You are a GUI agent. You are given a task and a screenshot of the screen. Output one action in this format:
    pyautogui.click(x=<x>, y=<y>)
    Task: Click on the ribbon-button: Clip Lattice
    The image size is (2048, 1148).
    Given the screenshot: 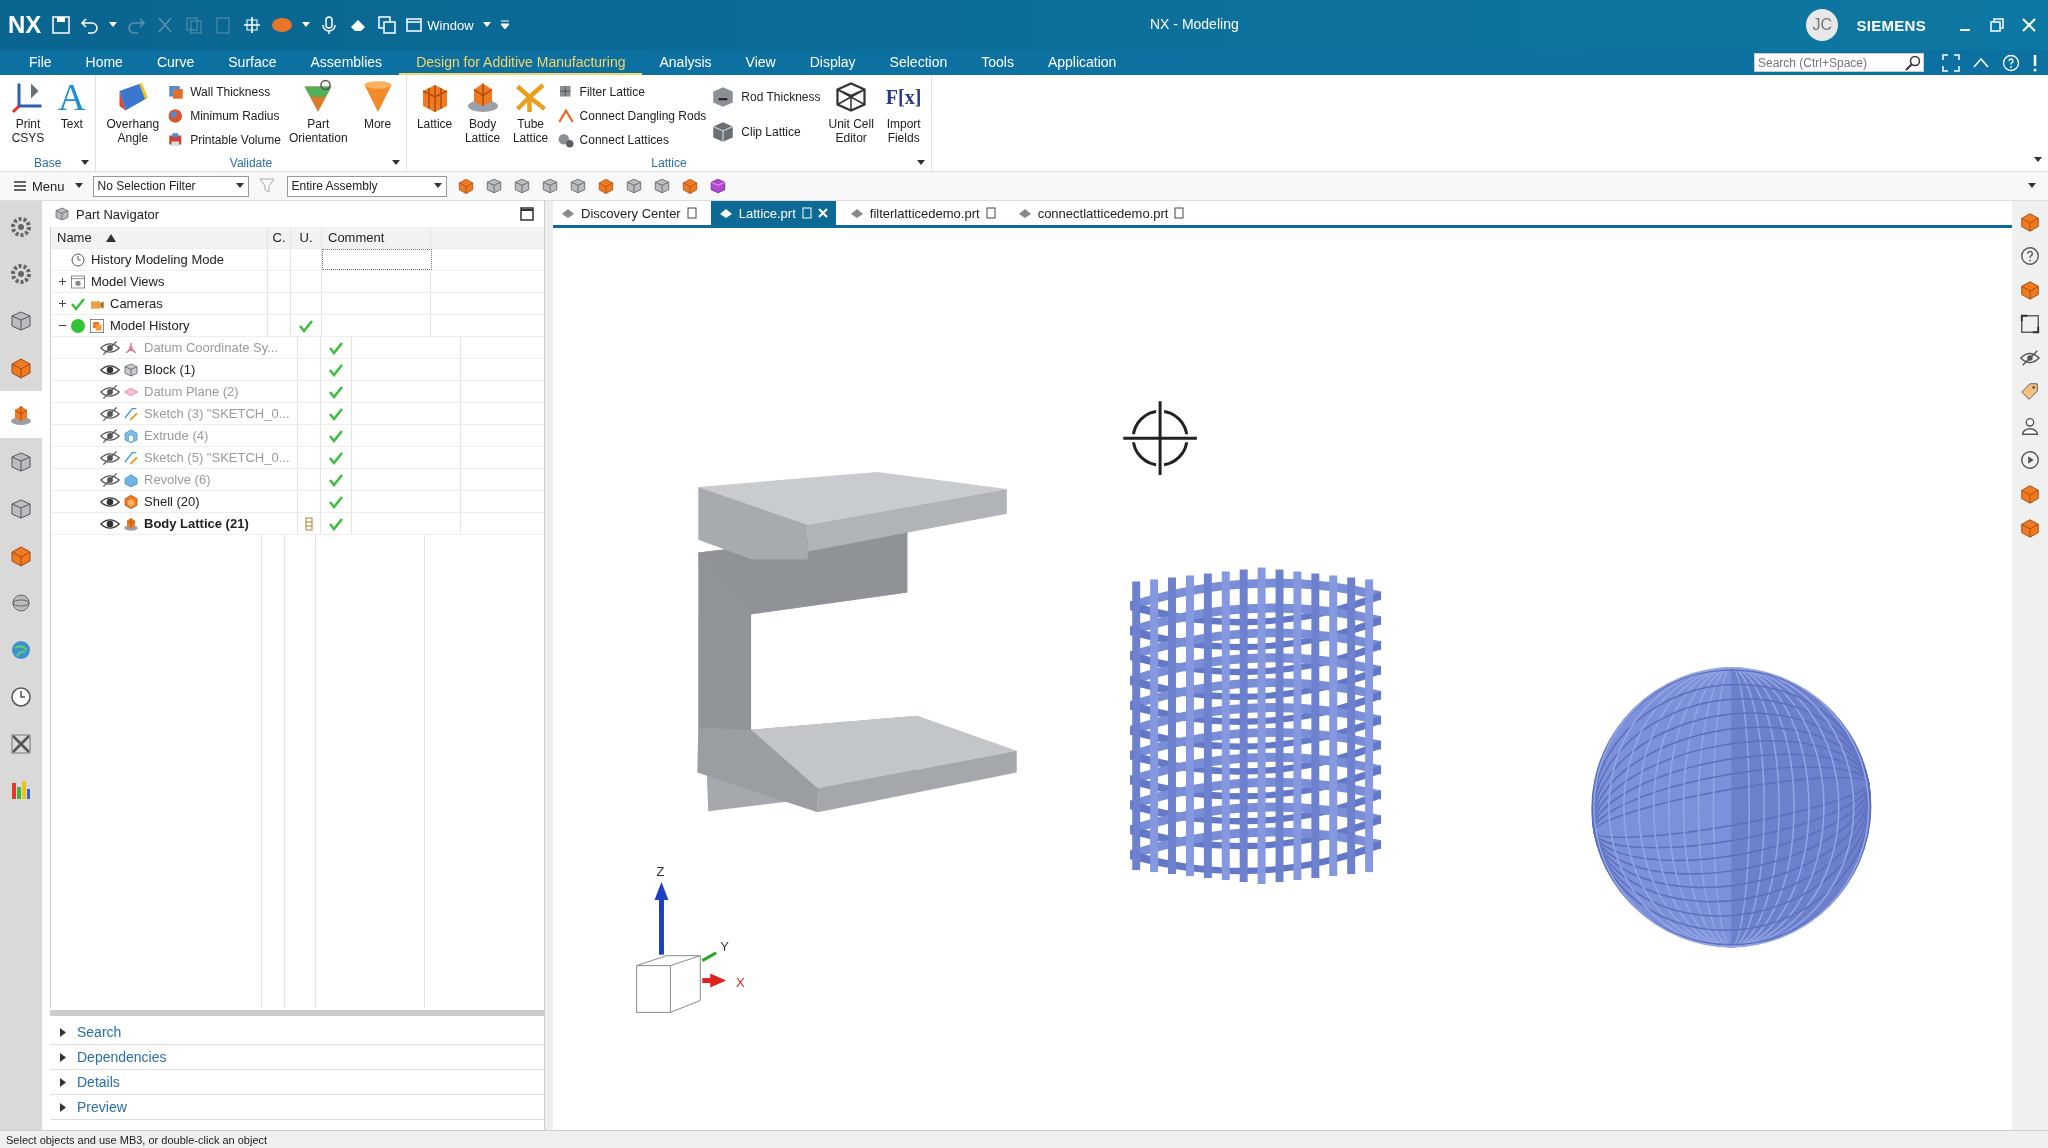 What is the action you would take?
    pyautogui.click(x=765, y=132)
    